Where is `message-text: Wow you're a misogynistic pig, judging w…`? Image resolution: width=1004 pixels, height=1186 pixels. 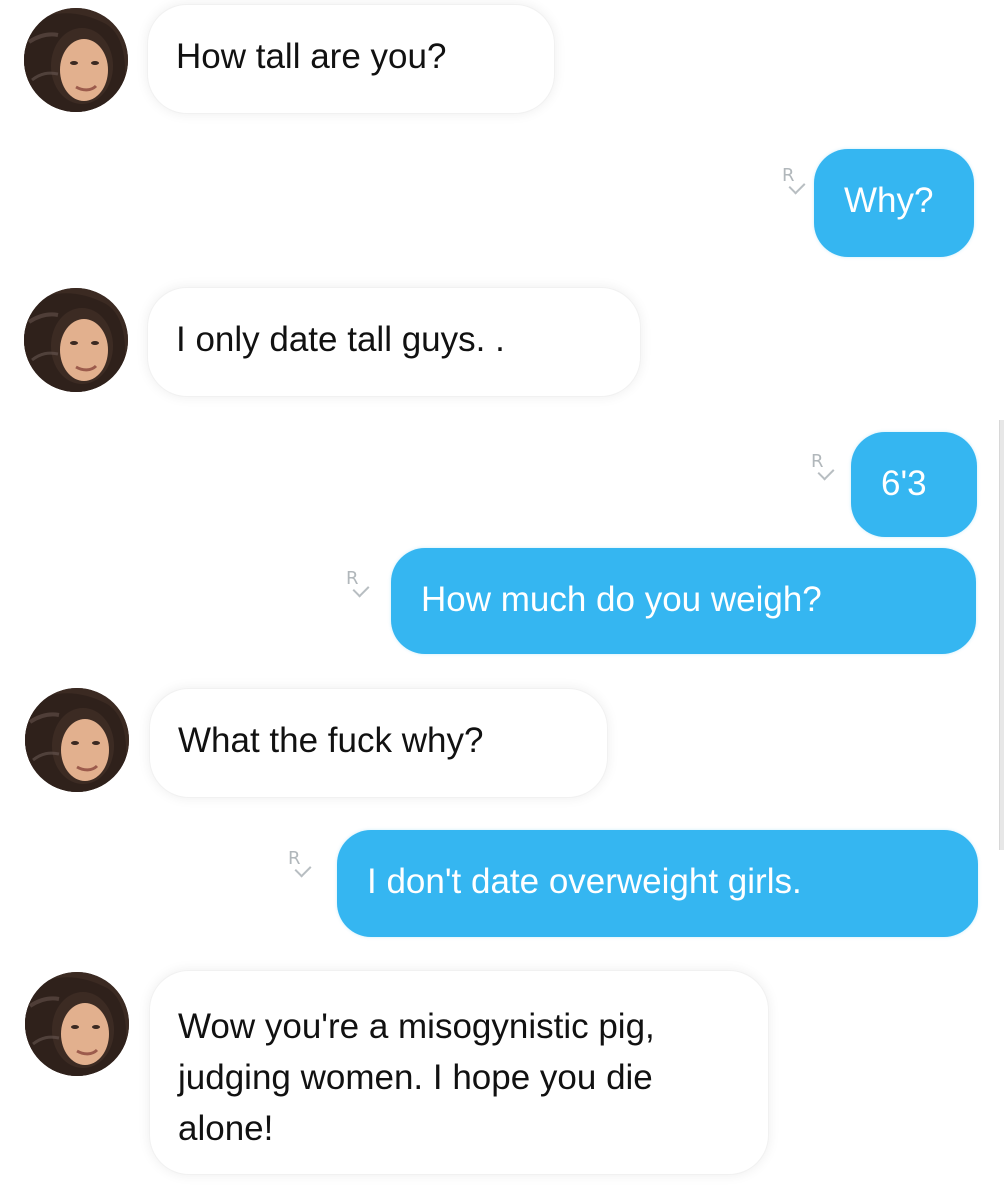
message-text: Wow you're a misogynistic pig, judging w… is located at coordinates (416, 1077).